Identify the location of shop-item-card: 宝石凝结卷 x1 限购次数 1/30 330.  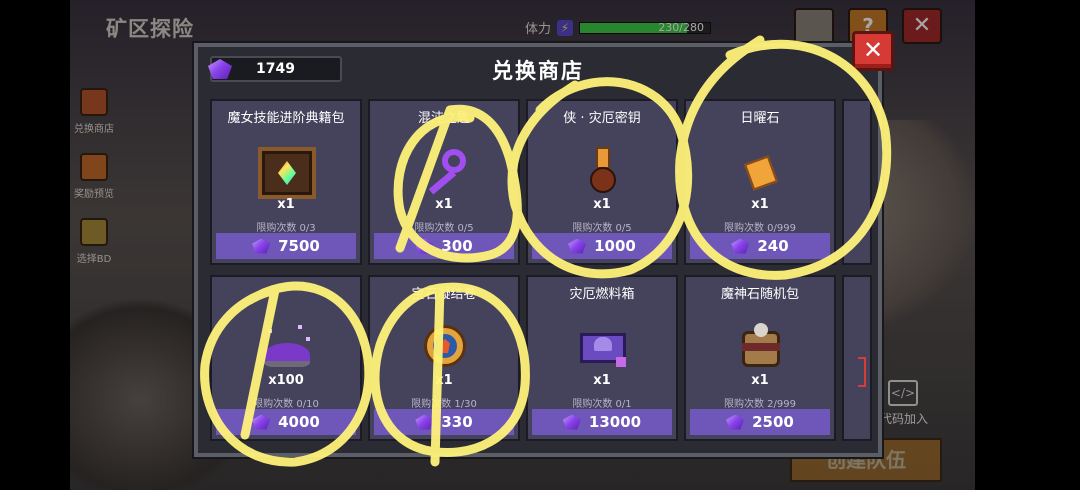
(444, 358).